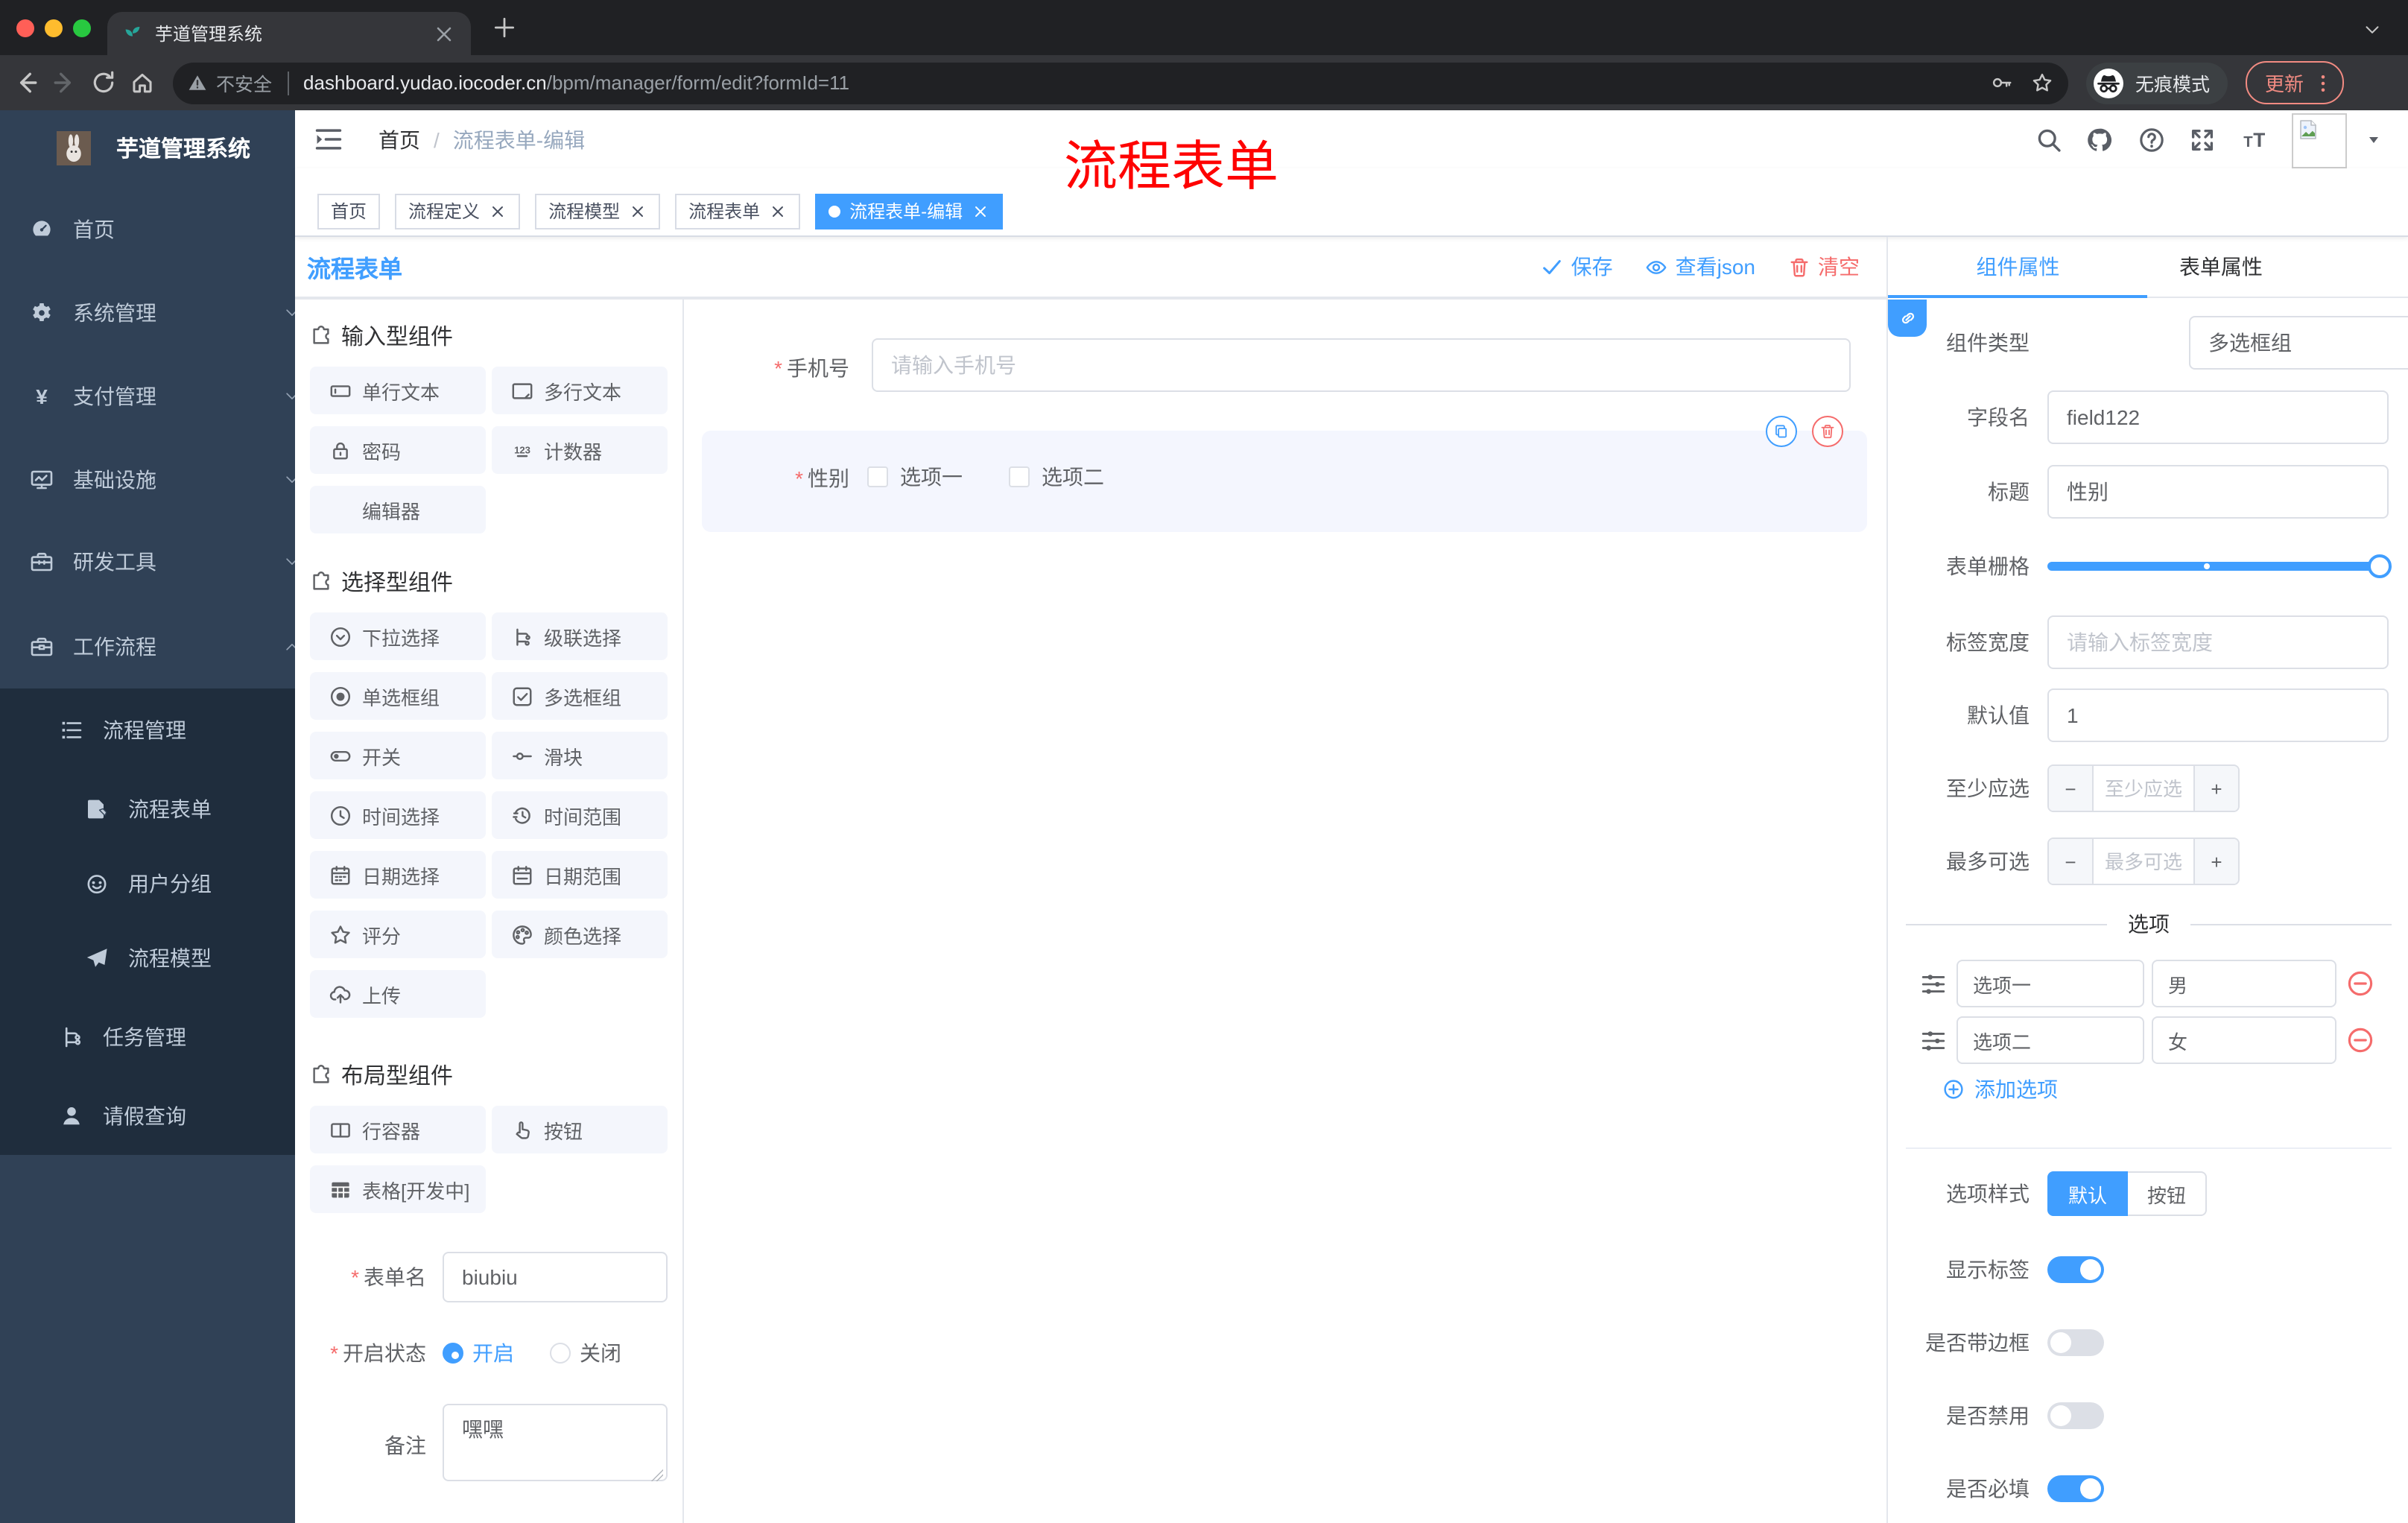 Image resolution: width=2408 pixels, height=1523 pixels. I want to click on slider-track, so click(2218, 567).